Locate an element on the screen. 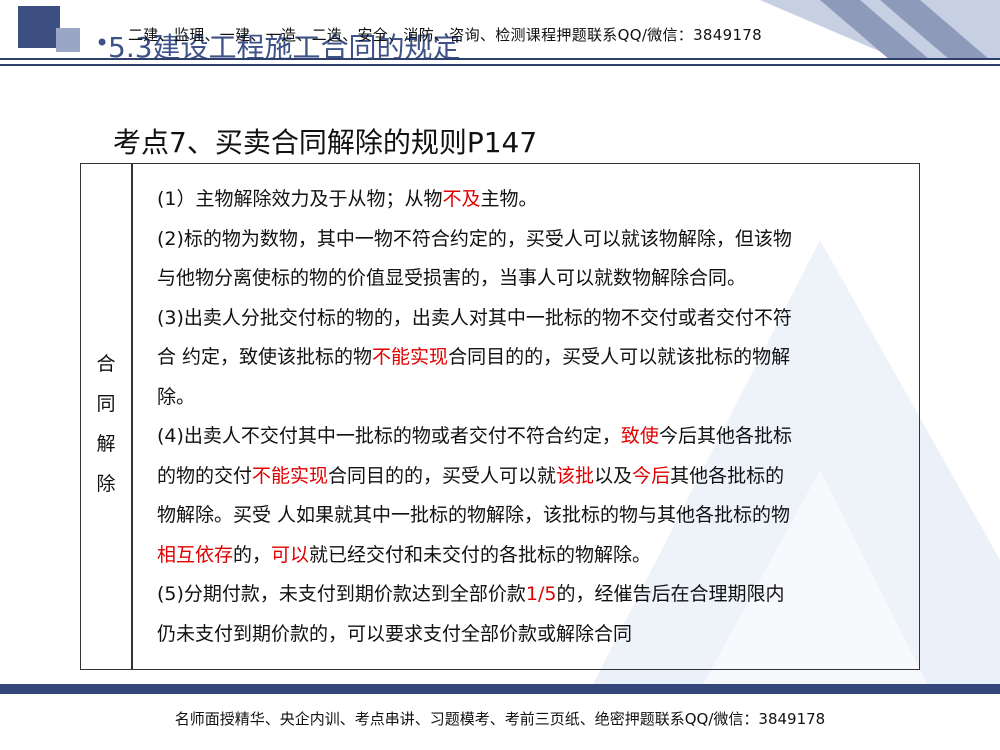 The width and height of the screenshot is (1000, 750). highlight-text: 不及 is located at coordinates (461, 199).